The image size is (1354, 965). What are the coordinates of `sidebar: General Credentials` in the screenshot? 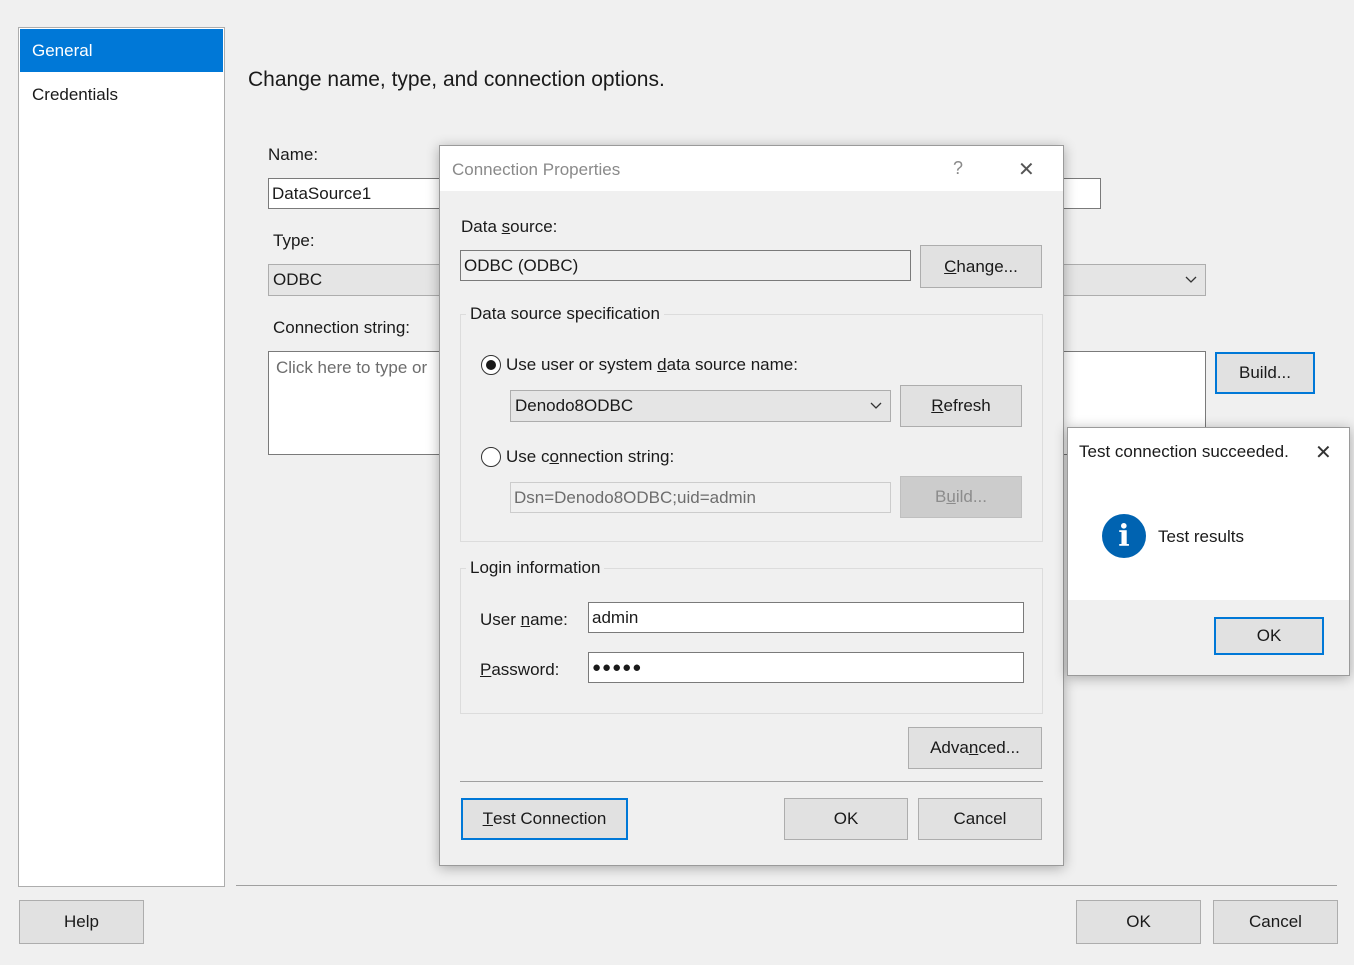 It's located at (121, 457).